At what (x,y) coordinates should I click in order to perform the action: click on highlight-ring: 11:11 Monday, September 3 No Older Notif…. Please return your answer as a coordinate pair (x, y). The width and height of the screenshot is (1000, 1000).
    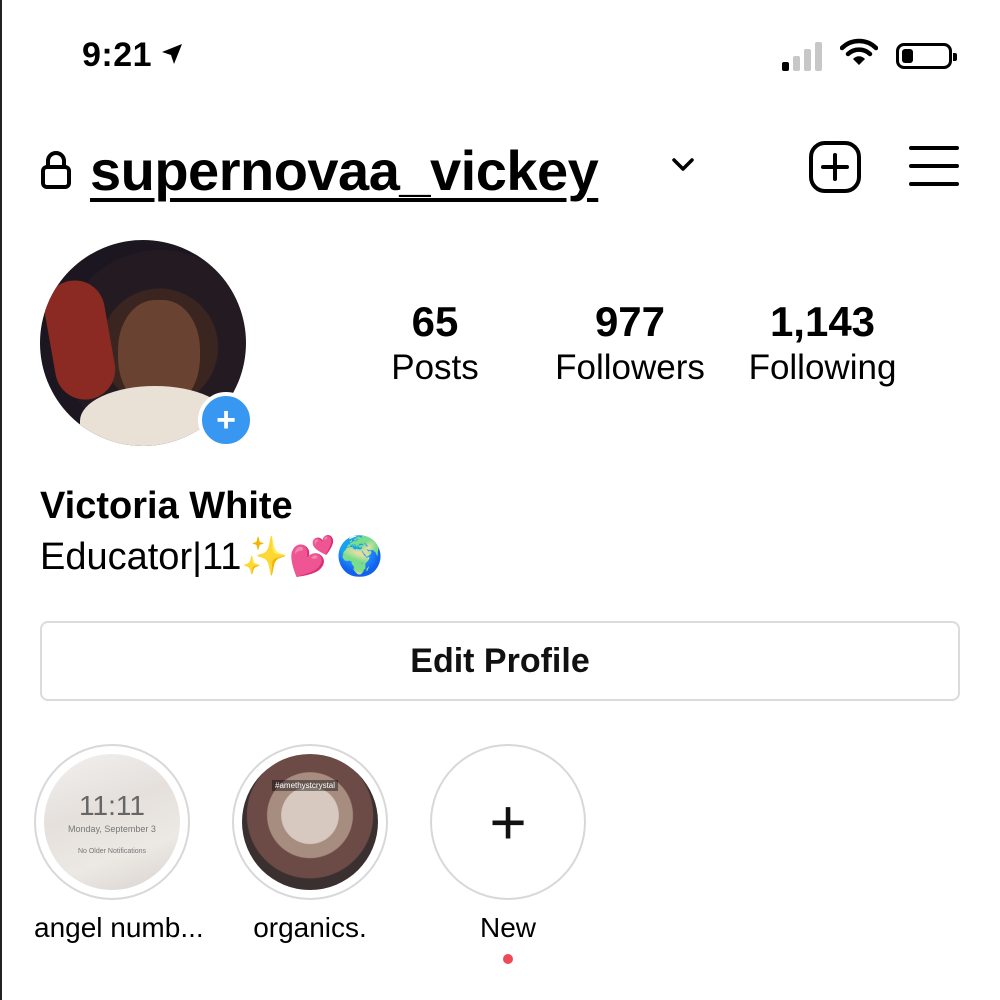
    Looking at the image, I should click on (112, 822).